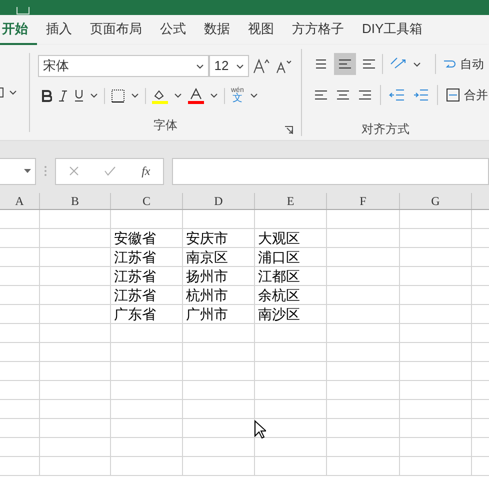 The height and width of the screenshot is (483, 489). I want to click on shrink-font-icon, so click(284, 66).